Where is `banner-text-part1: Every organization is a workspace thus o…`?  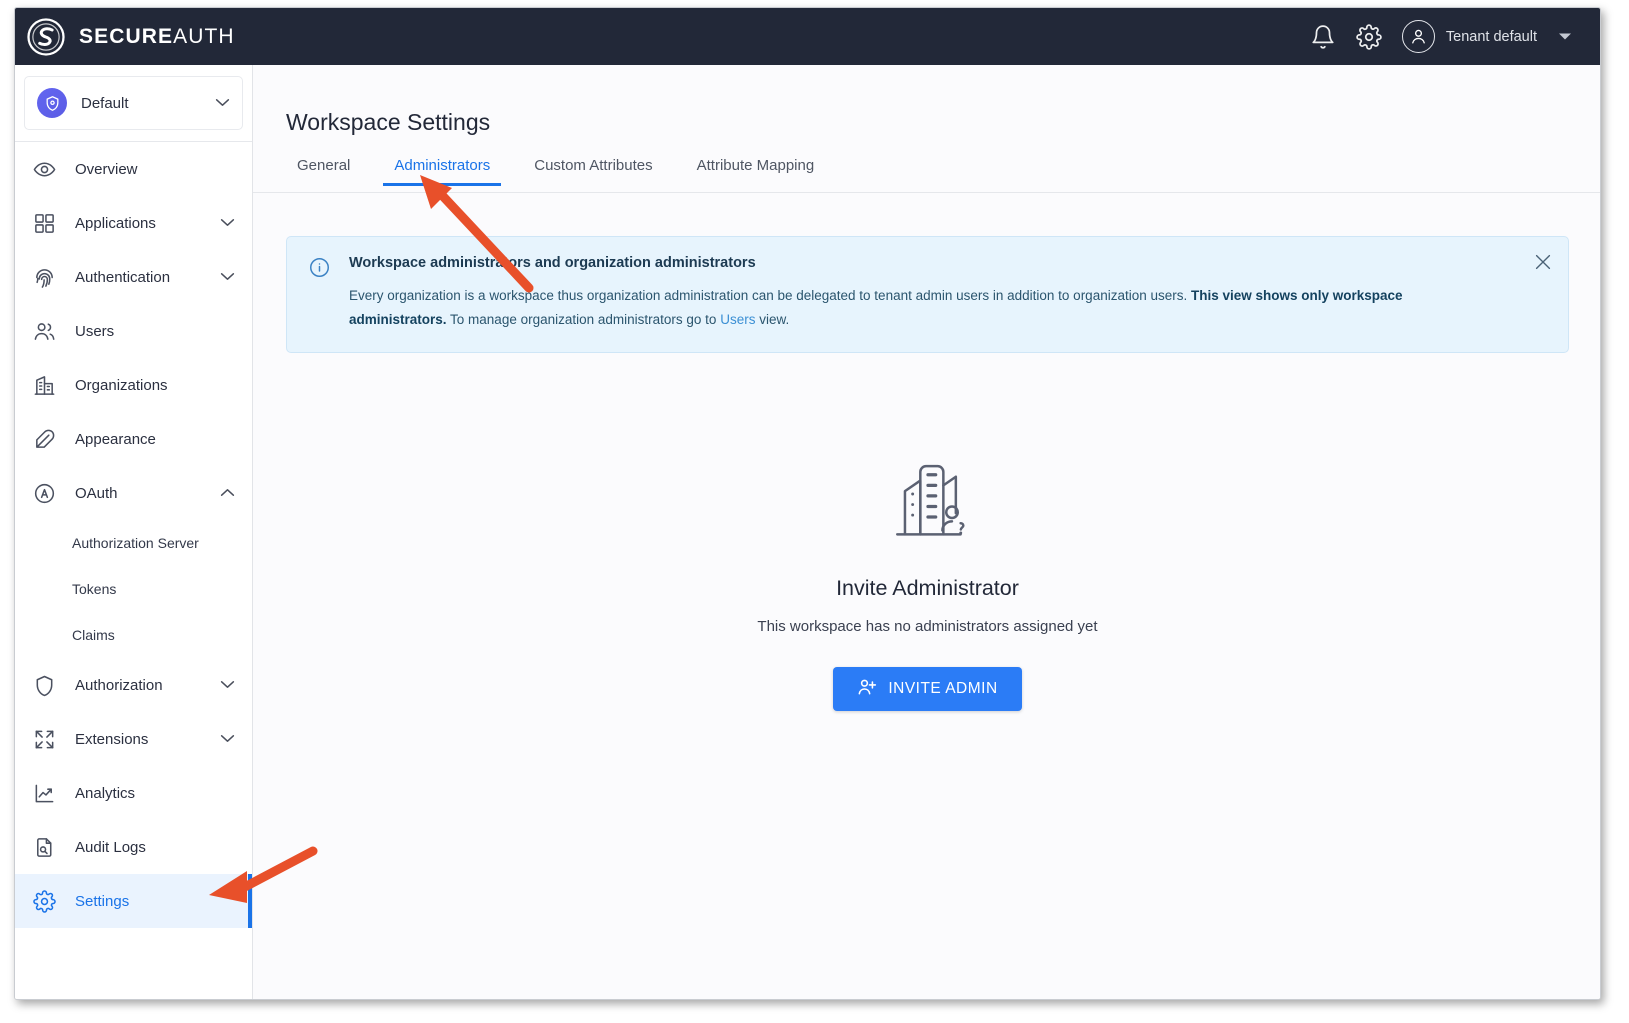
banner-text-part1: Every organization is a workspace thus o… is located at coordinates (770, 295).